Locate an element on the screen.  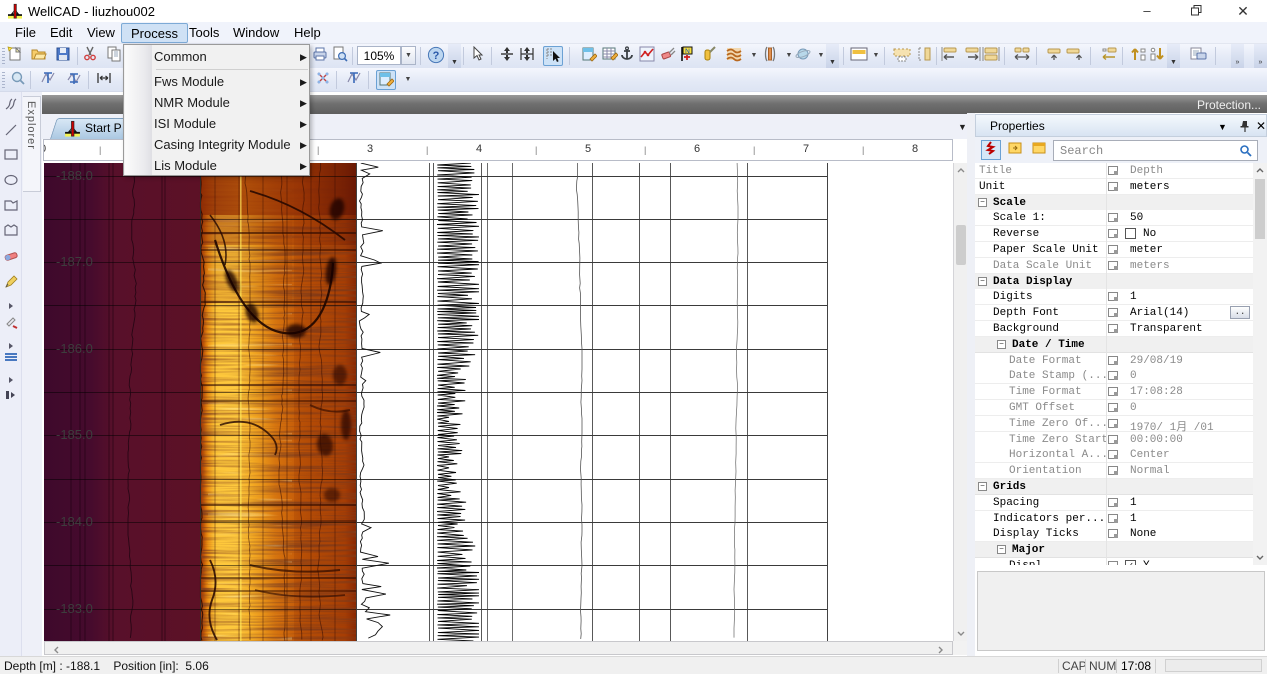
svg-text: -184.0 is located at coordinates (74, 521).